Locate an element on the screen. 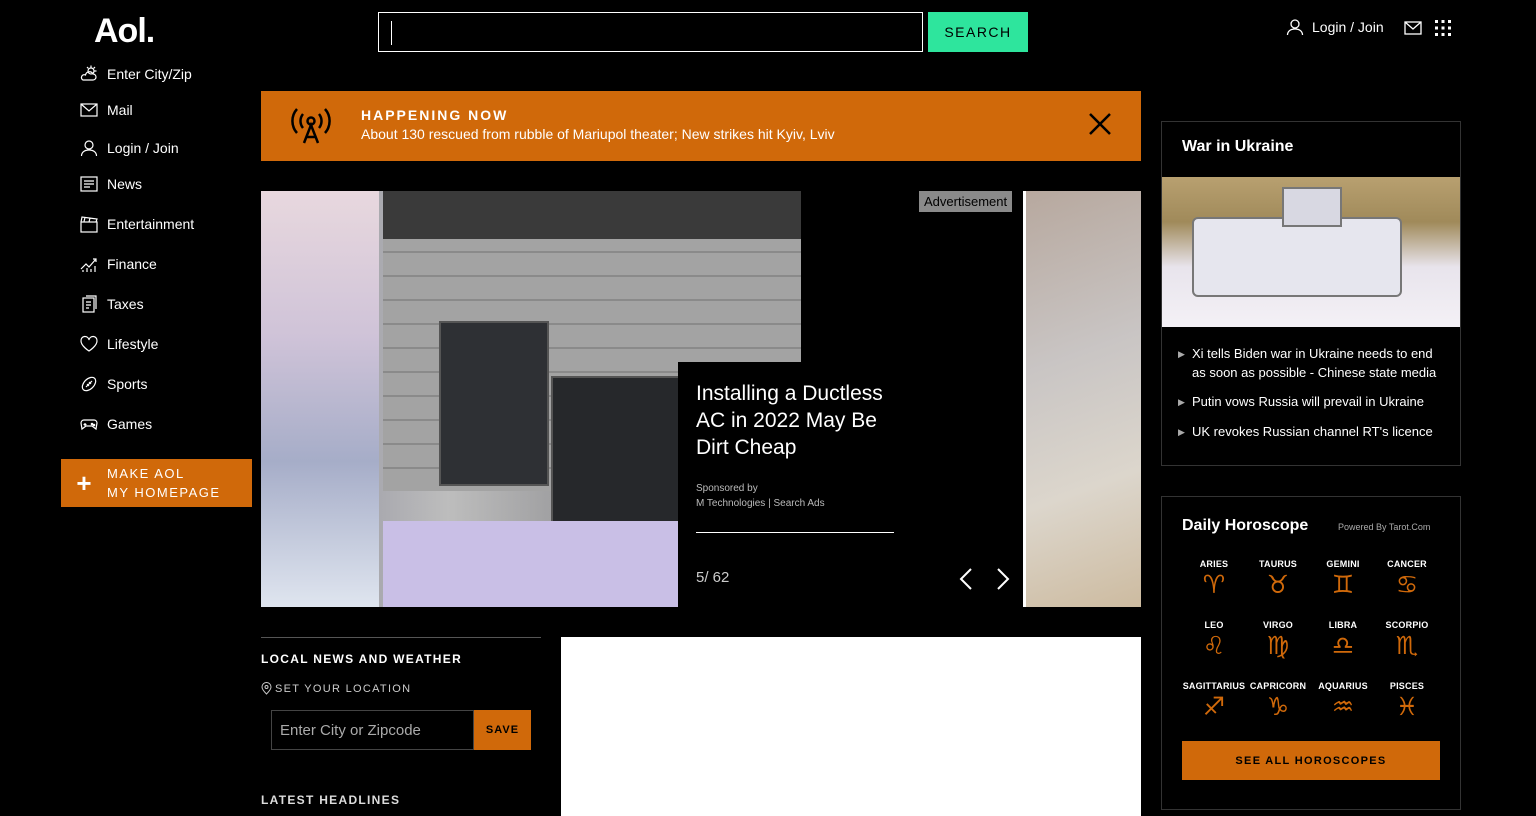 The width and height of the screenshot is (1536, 816). sidebar-item-label: Enter City/Zip is located at coordinates (149, 74).